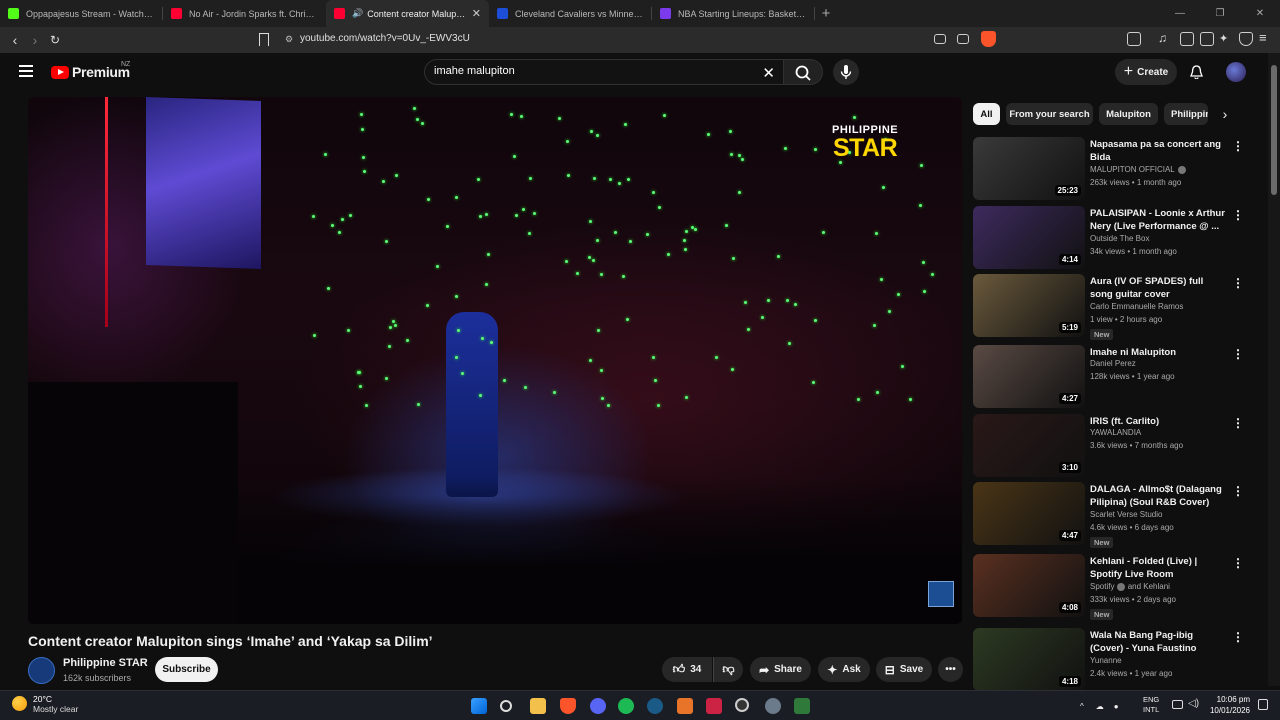  What do you see at coordinates (1193, 703) in the screenshot?
I see `volume-icon: ◁)` at bounding box center [1193, 703].